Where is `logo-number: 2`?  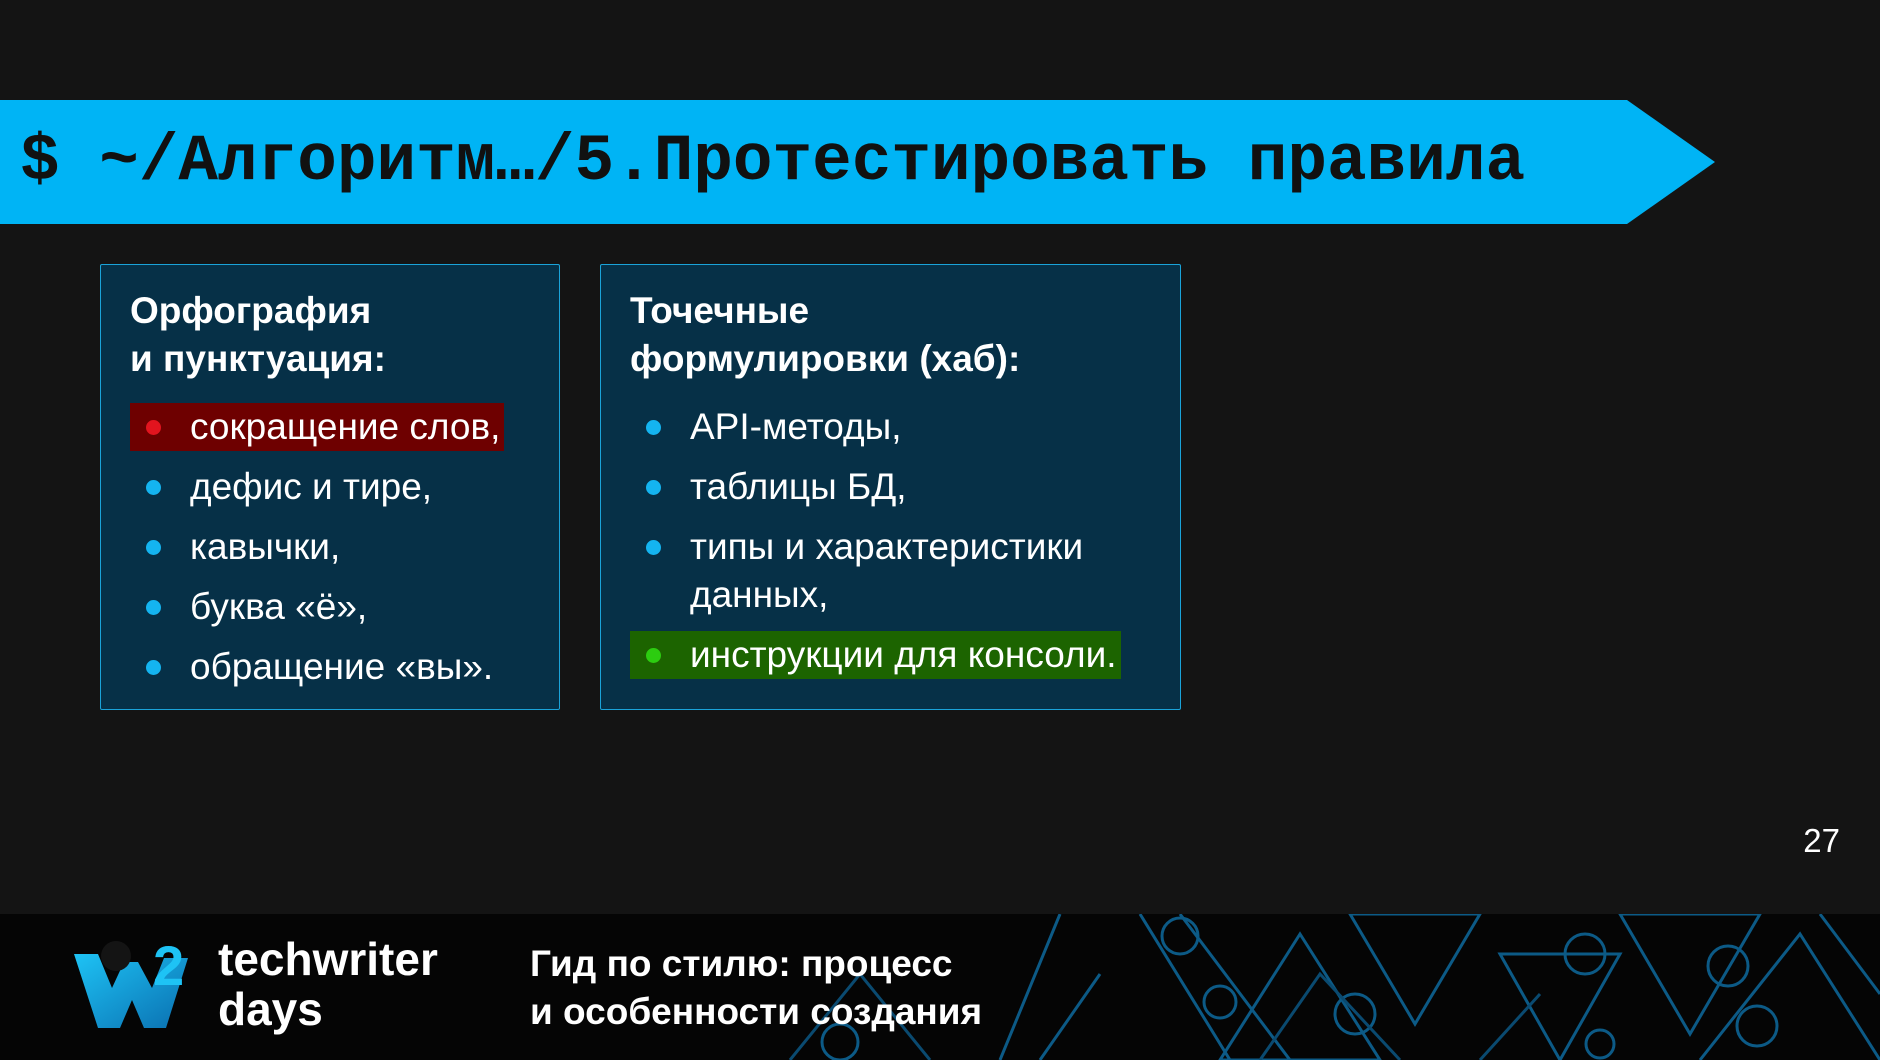 logo-number: 2 is located at coordinates (169, 965).